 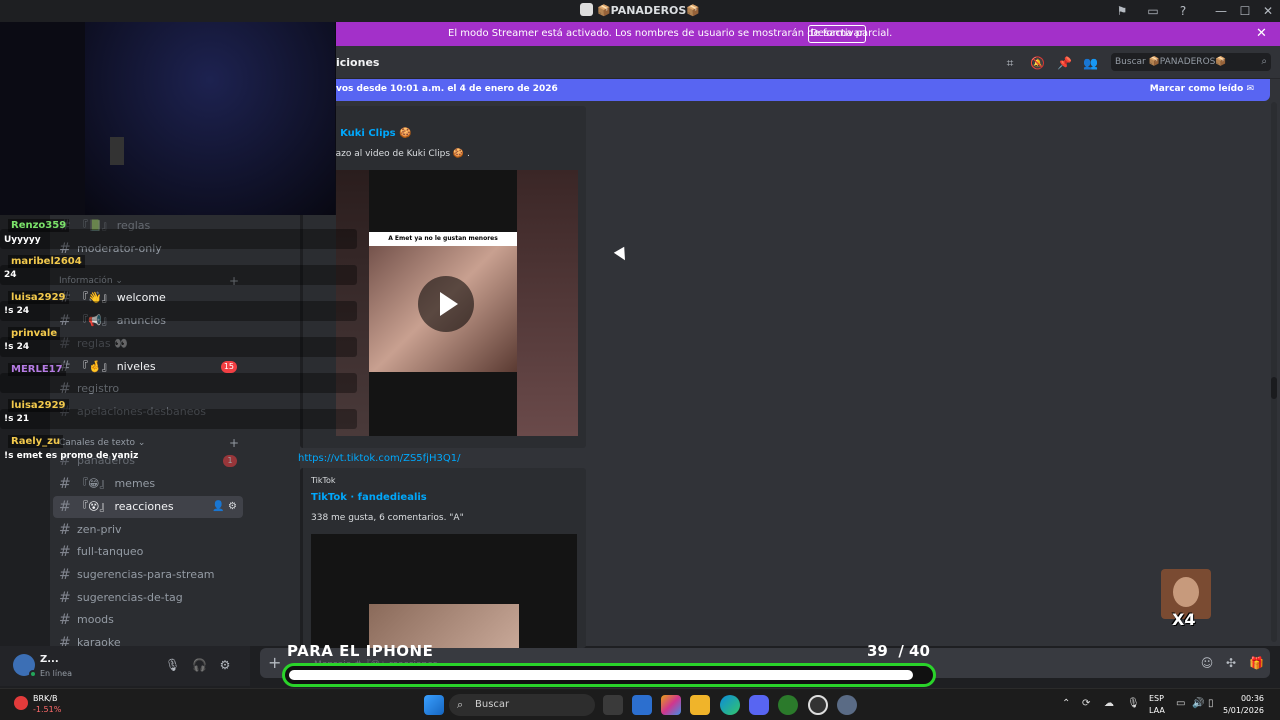 I want to click on microphone-icon: 🎙, so click(x=172, y=665).